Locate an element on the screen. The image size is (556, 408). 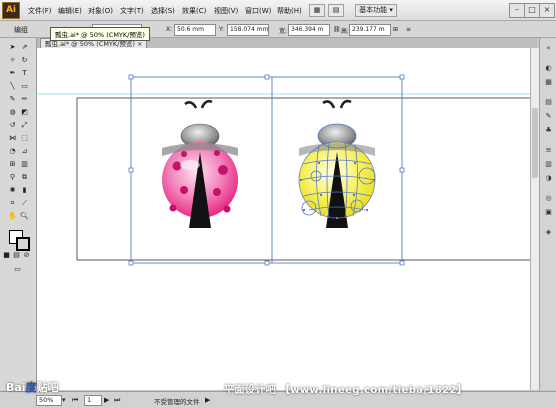
w-label: 宽: is located at coordinates (283, 31).